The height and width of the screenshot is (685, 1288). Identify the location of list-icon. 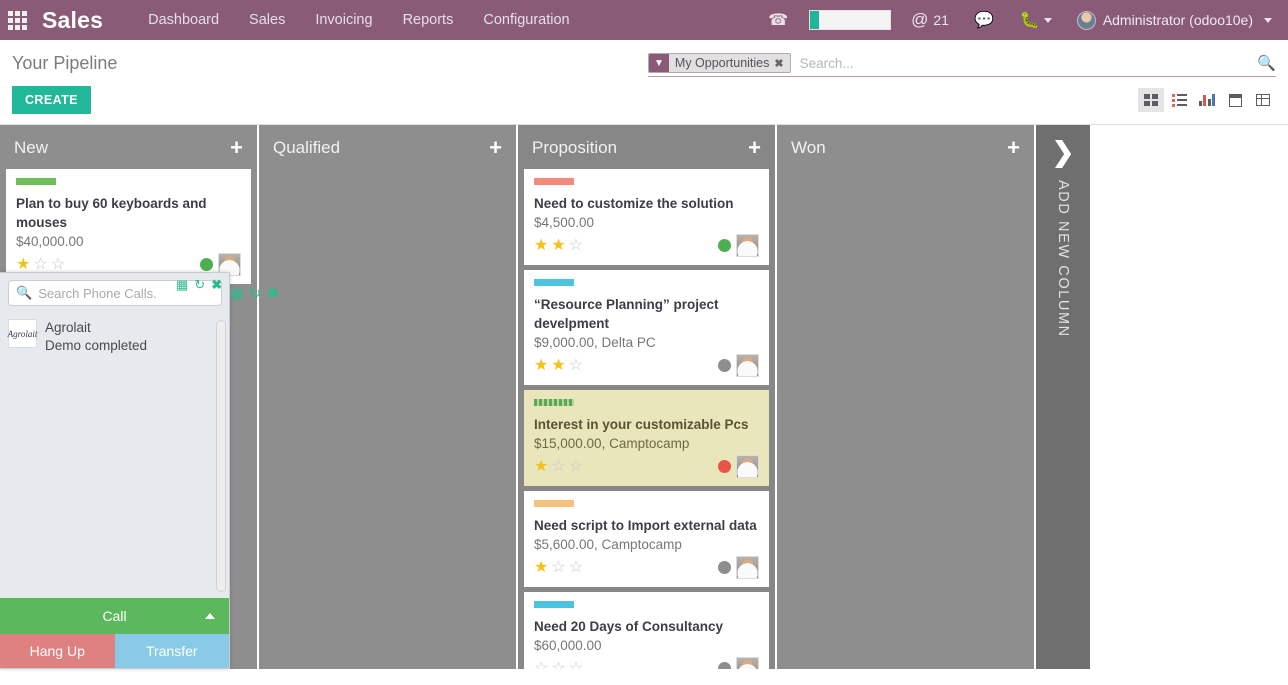
(1179, 100).